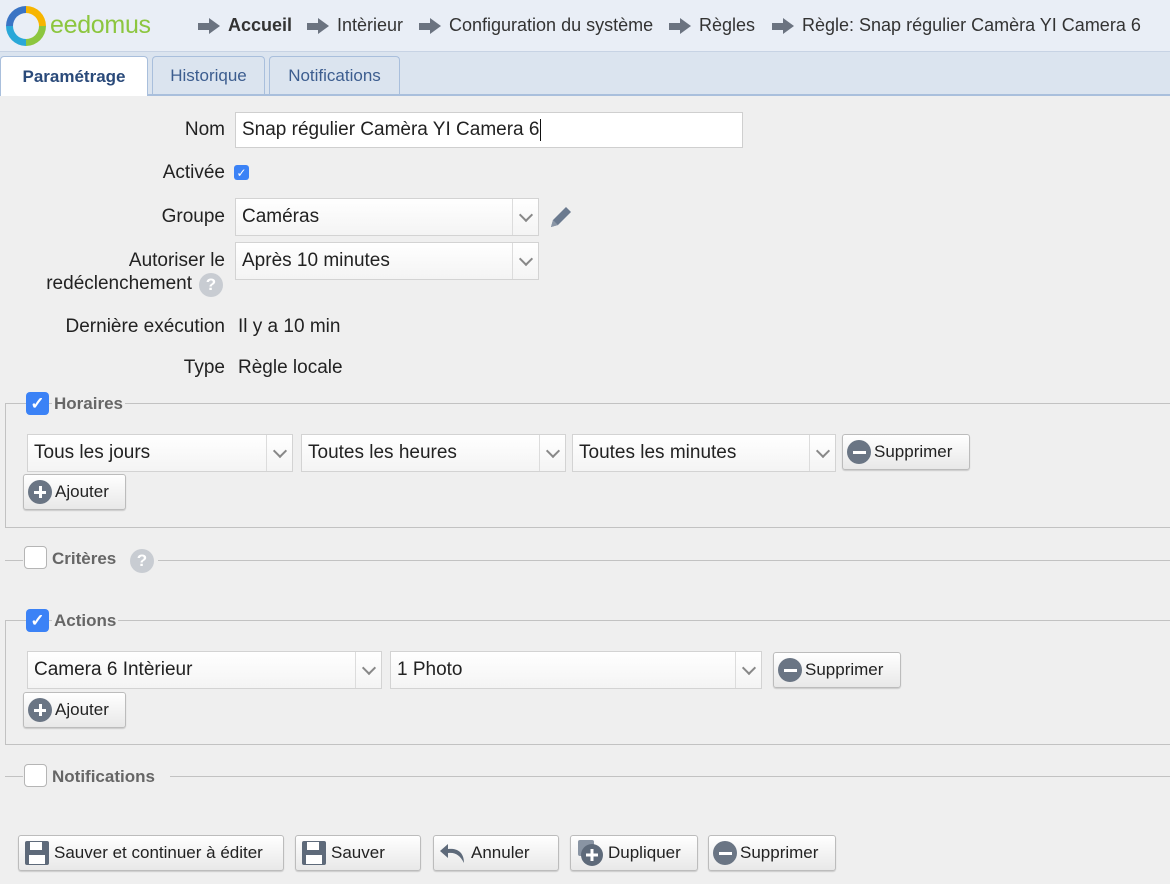 The height and width of the screenshot is (884, 1170). What do you see at coordinates (670, 776) in the screenshot?
I see `notifications-divider` at bounding box center [670, 776].